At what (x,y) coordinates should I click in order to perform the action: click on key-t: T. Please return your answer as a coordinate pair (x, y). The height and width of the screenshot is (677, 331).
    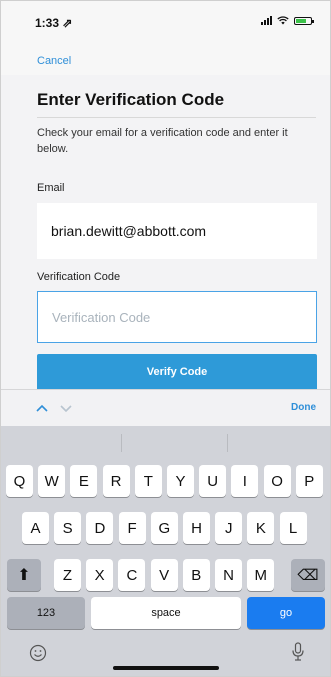
    Looking at the image, I should click on (148, 481).